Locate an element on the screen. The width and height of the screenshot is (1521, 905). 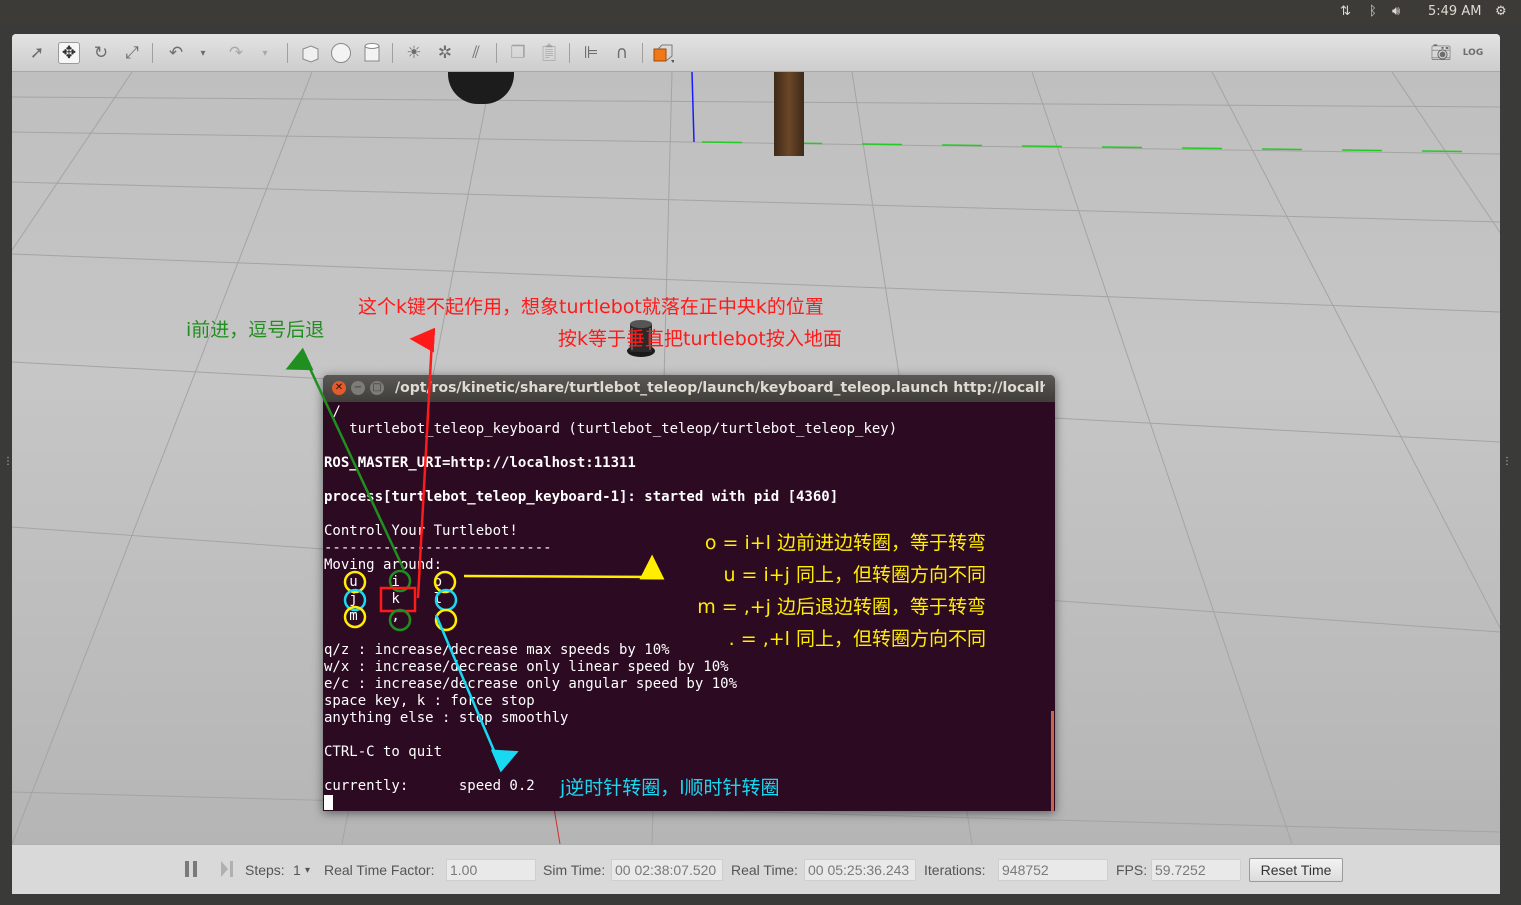
align-icon: ⊫ is located at coordinates (591, 53).